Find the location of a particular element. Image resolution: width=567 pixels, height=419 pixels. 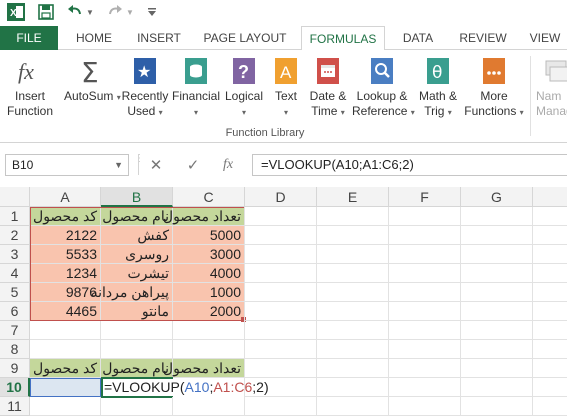

customize-qat-icon is located at coordinates (152, 12).